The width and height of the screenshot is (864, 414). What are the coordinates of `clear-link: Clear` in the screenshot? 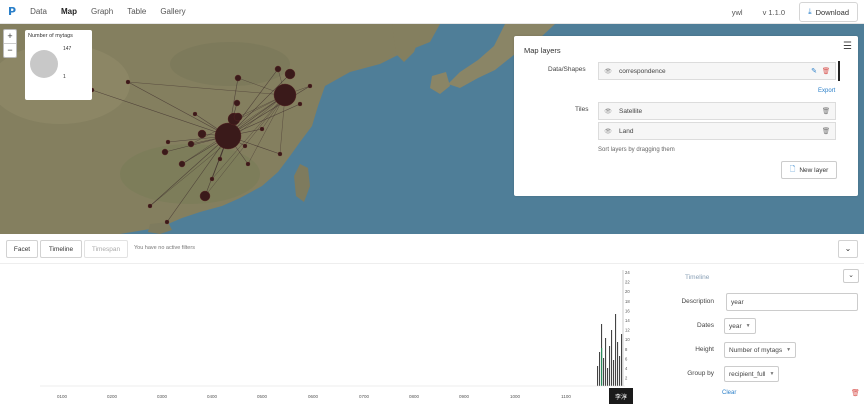 It's located at (729, 393).